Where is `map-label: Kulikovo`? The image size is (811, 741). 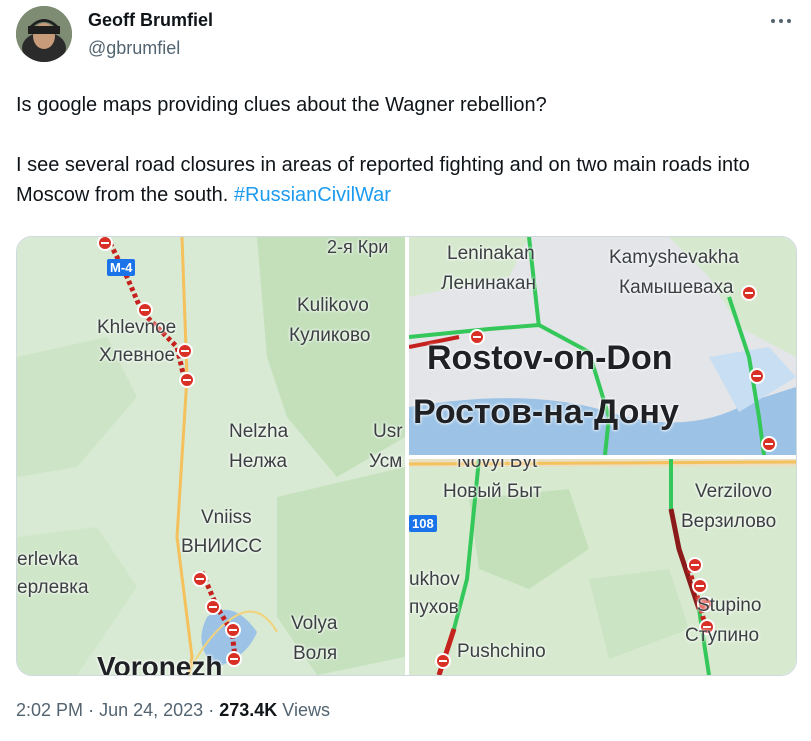
map-label: Kulikovo is located at coordinates (333, 305).